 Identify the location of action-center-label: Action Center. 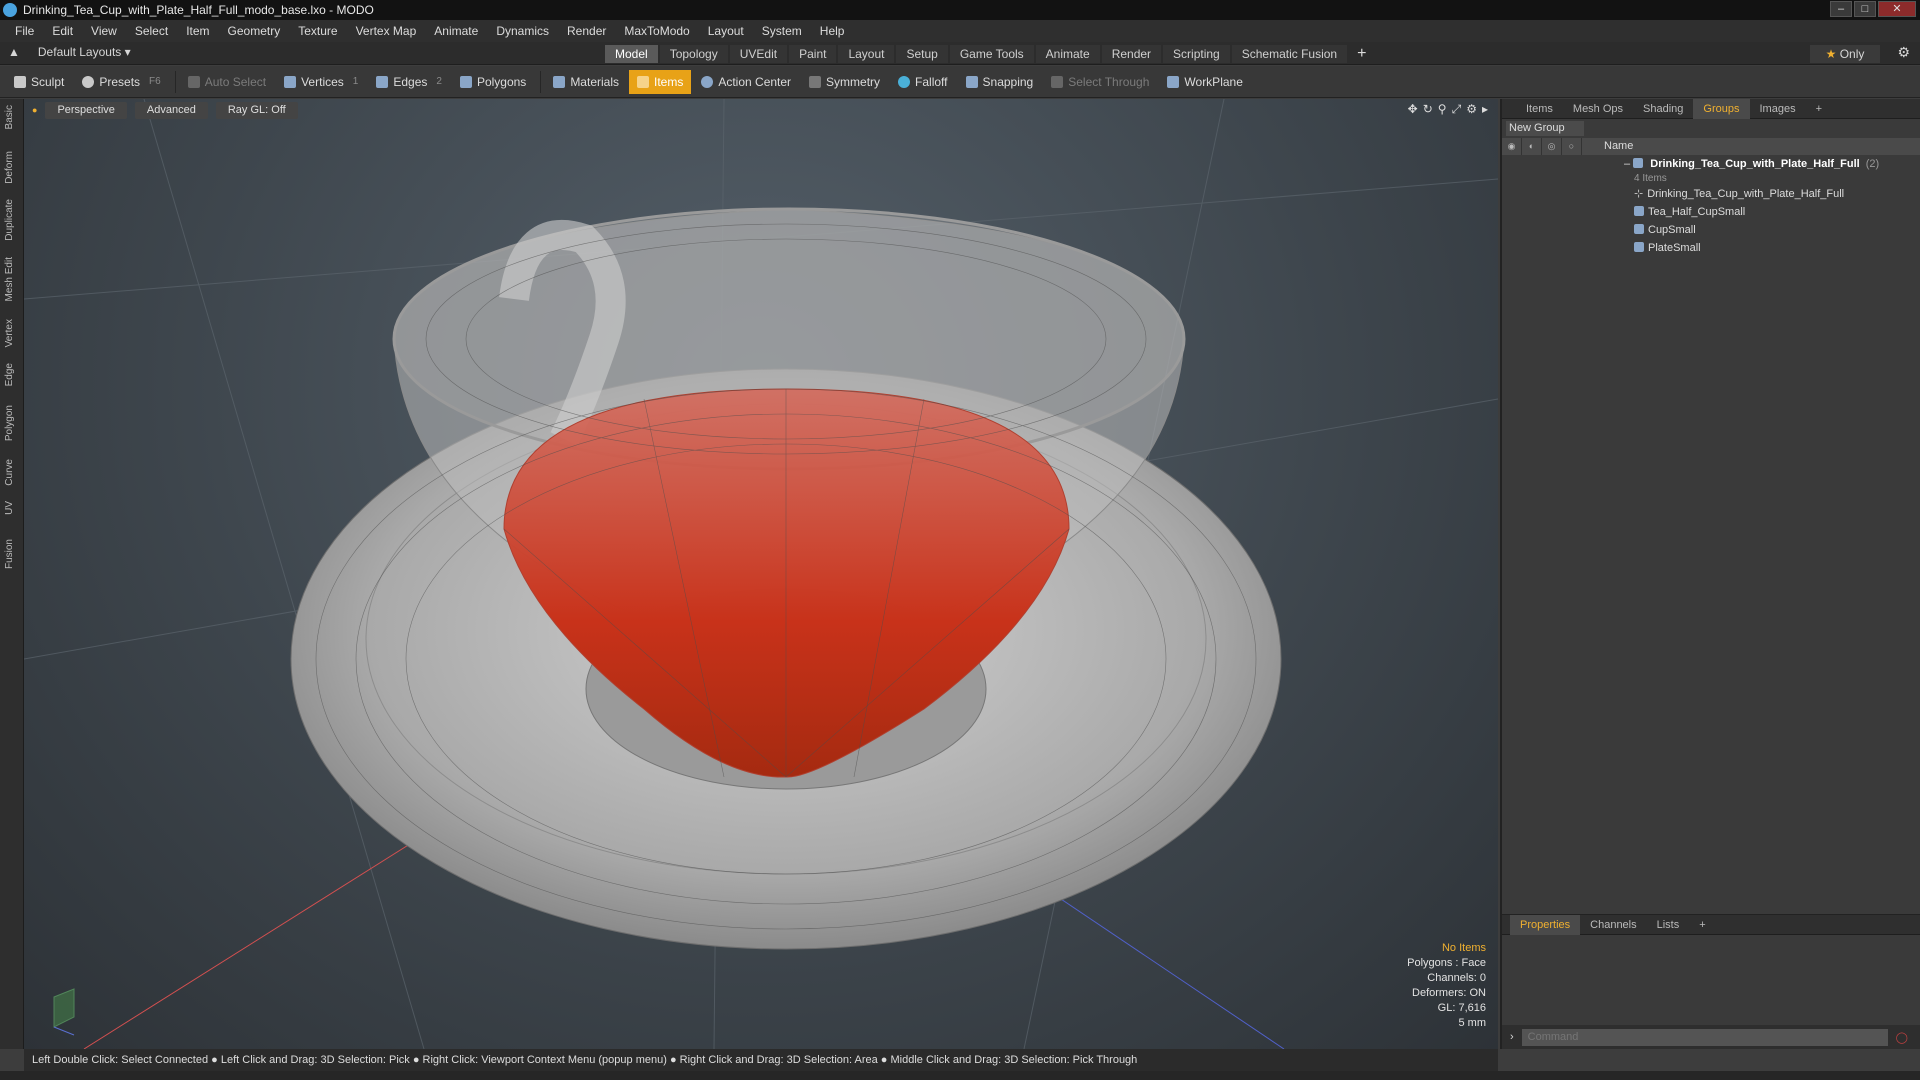
(755, 81).